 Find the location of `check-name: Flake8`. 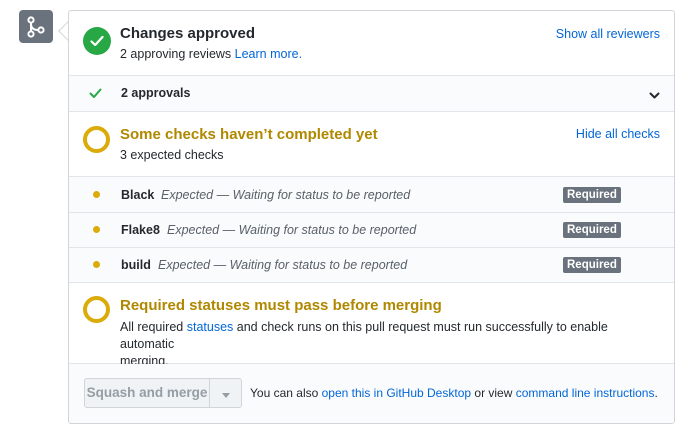

check-name: Flake8 is located at coordinates (140, 230).